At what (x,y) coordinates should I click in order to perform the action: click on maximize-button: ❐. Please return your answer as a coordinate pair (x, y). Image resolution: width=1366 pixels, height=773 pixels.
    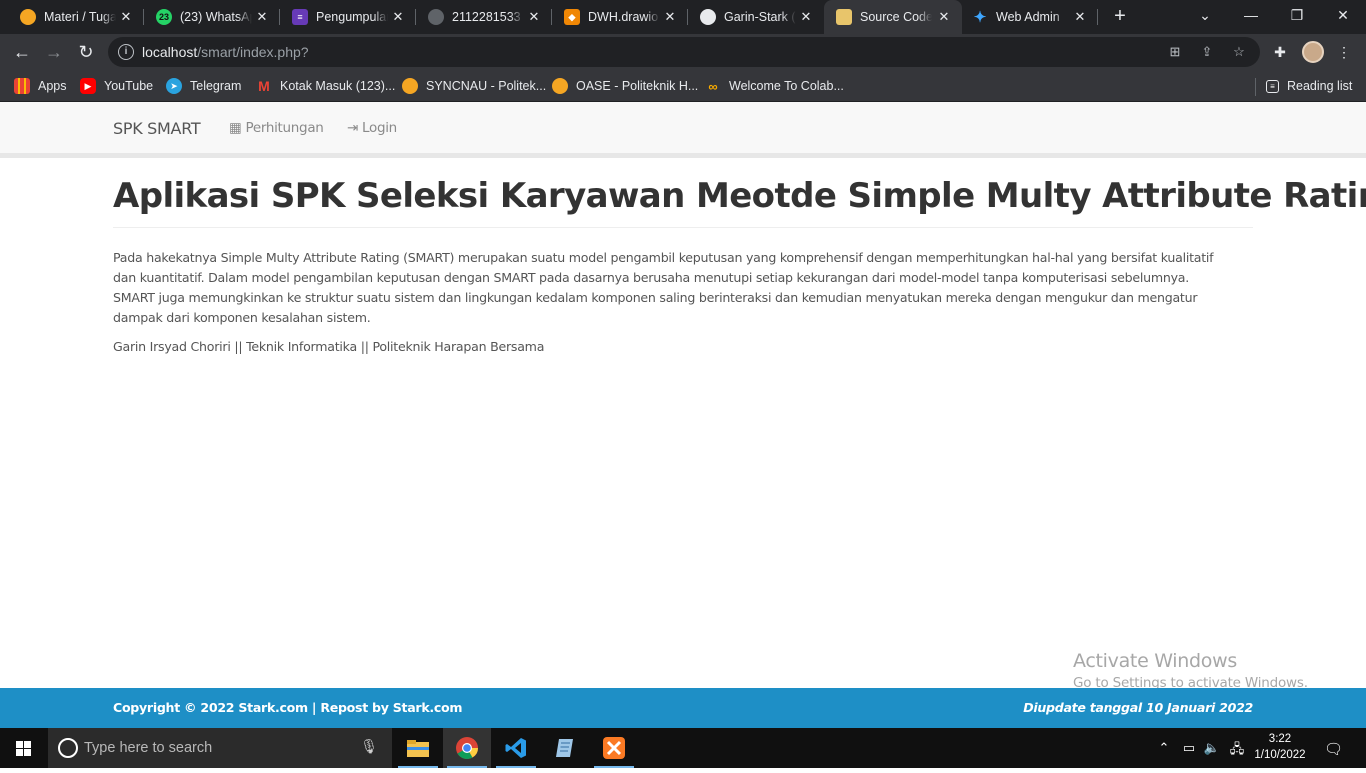
    Looking at the image, I should click on (1297, 15).